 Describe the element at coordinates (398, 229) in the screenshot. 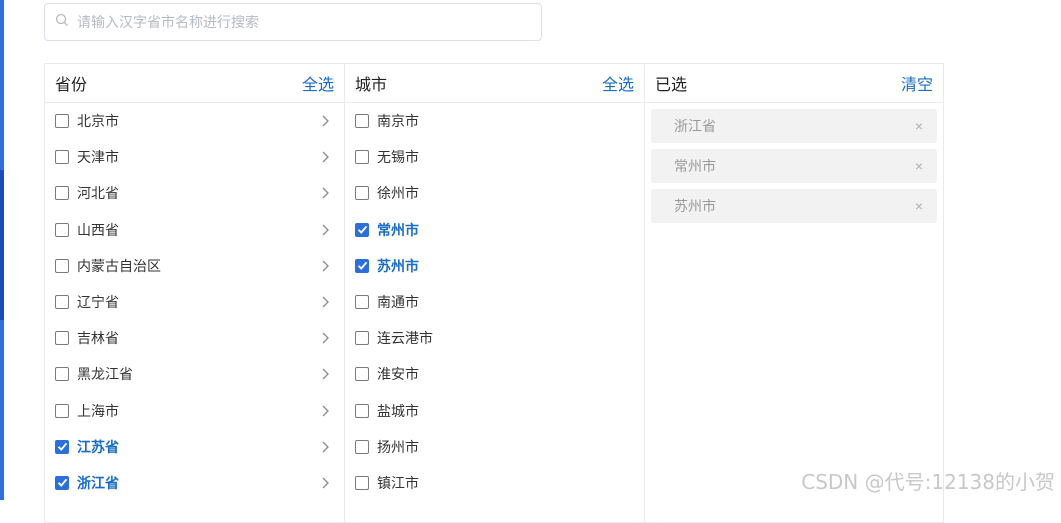

I see `city-label: 常州市` at that location.